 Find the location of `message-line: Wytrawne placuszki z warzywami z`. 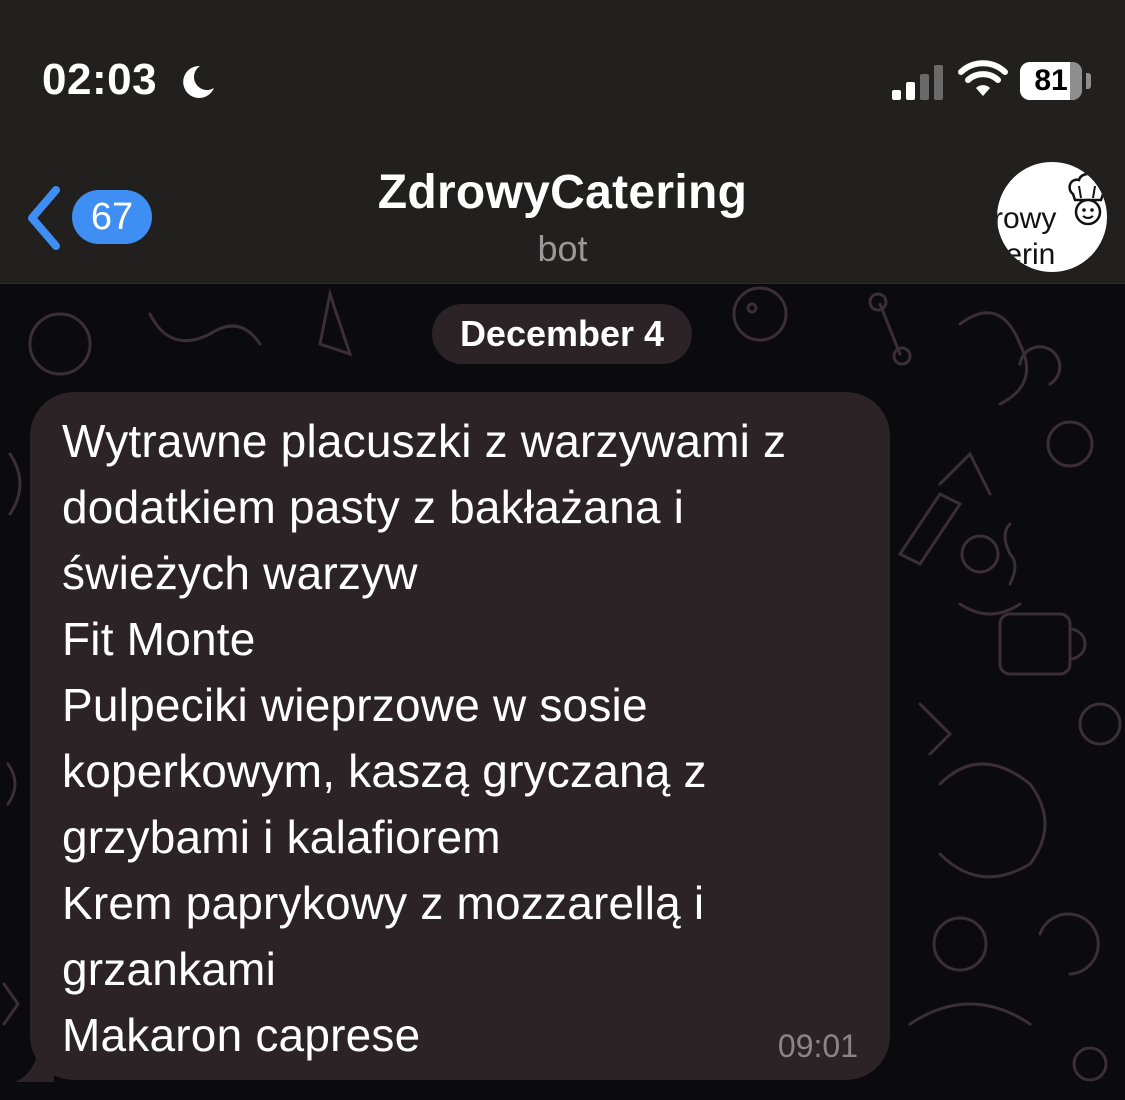

message-line: Wytrawne placuszki z warzywami z is located at coordinates (424, 441).